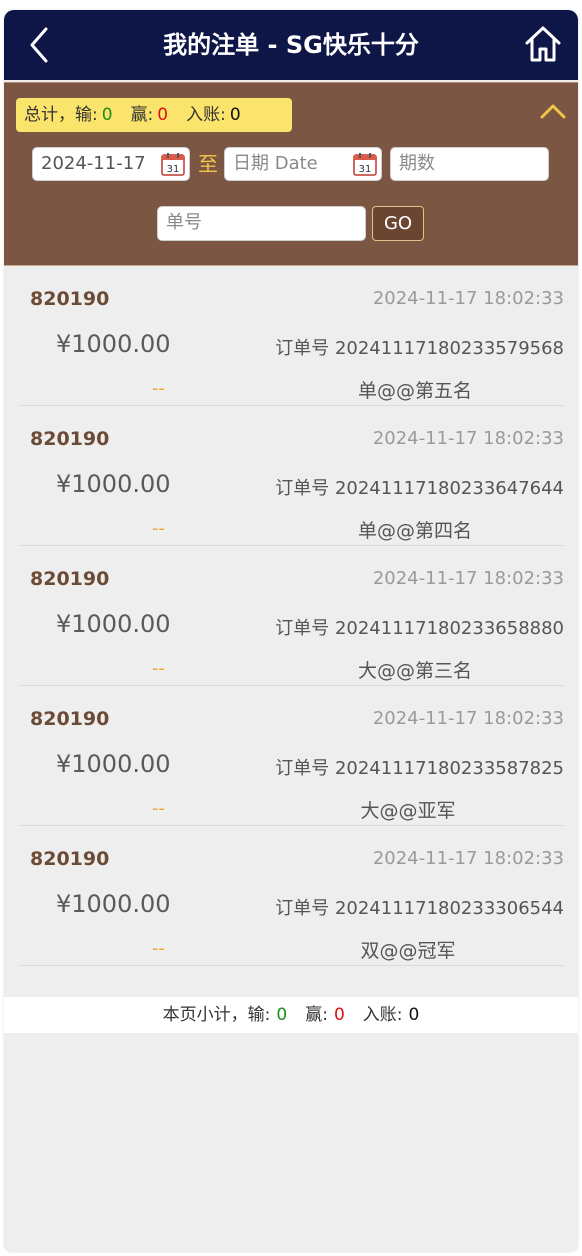 This screenshot has width=582, height=1256. Describe the element at coordinates (419, 628) in the screenshot. I see `bet-order-number: 订单号 20241117180233658880` at that location.